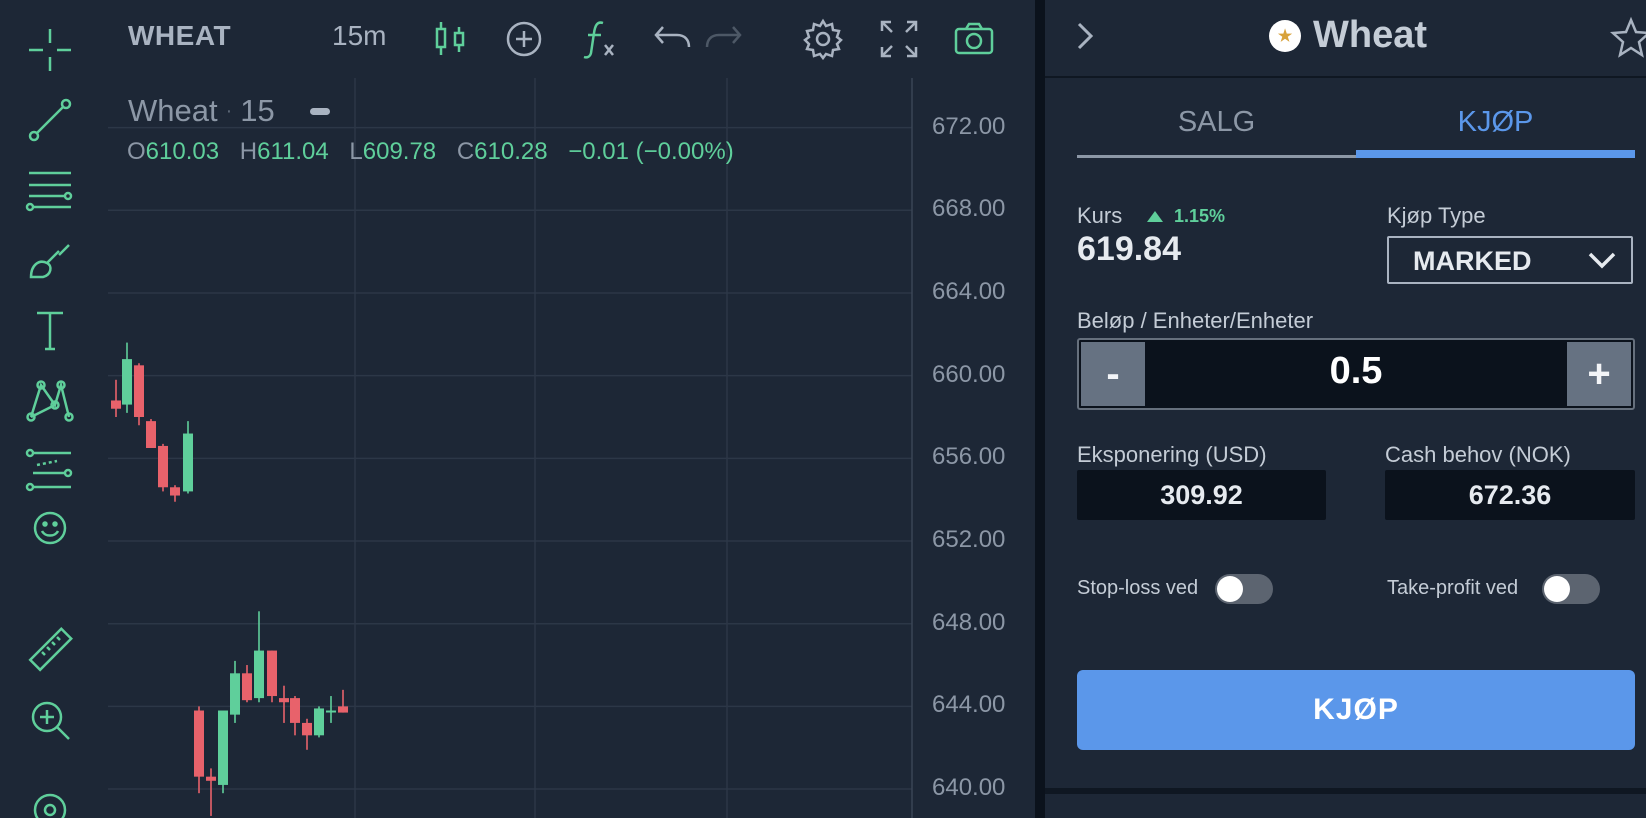 This screenshot has height=818, width=1646. Describe the element at coordinates (969, 788) in the screenshot. I see `price-label: 640.00` at that location.